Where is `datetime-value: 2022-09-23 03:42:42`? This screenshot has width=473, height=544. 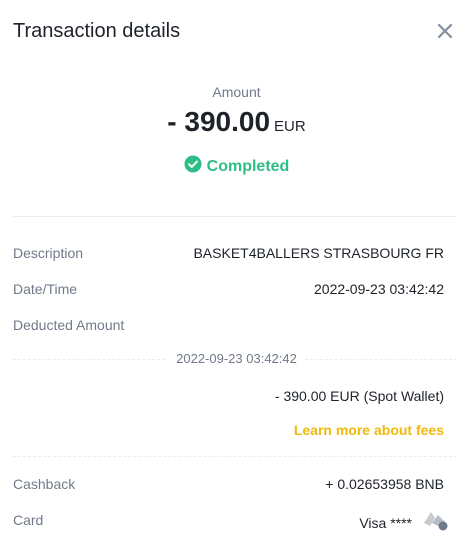 datetime-value: 2022-09-23 03:42:42 is located at coordinates (379, 289).